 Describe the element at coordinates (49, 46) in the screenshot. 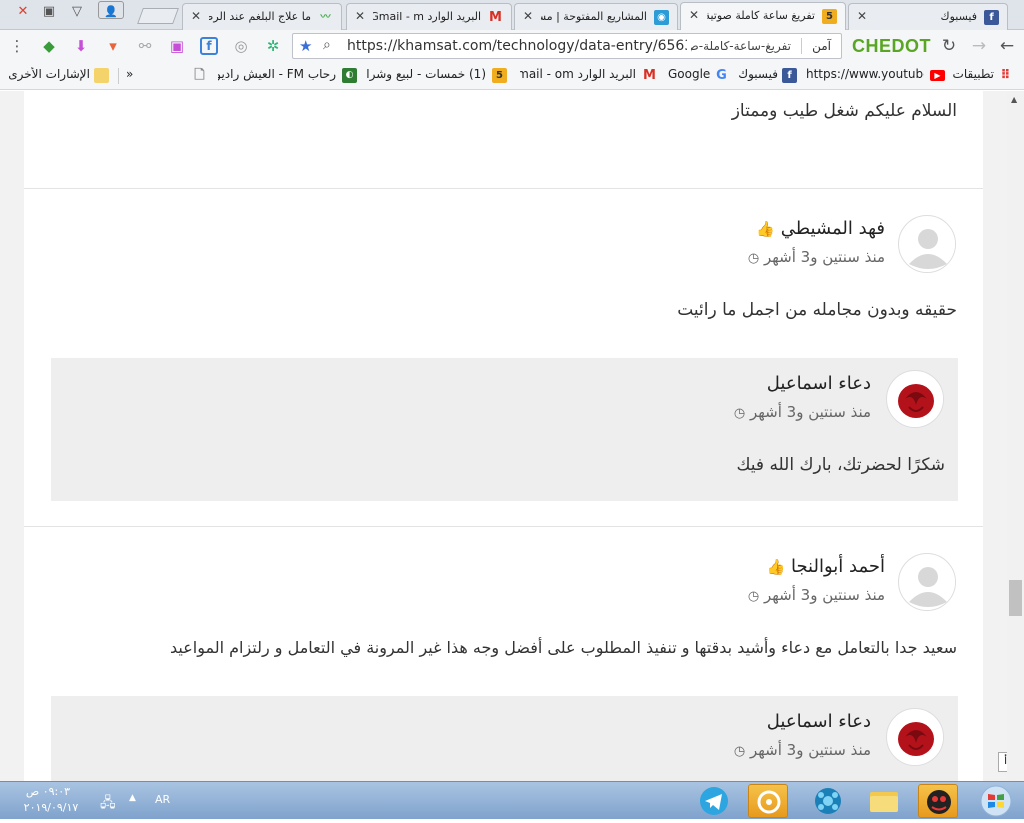

I see `extension-globe-icon: ◆` at that location.